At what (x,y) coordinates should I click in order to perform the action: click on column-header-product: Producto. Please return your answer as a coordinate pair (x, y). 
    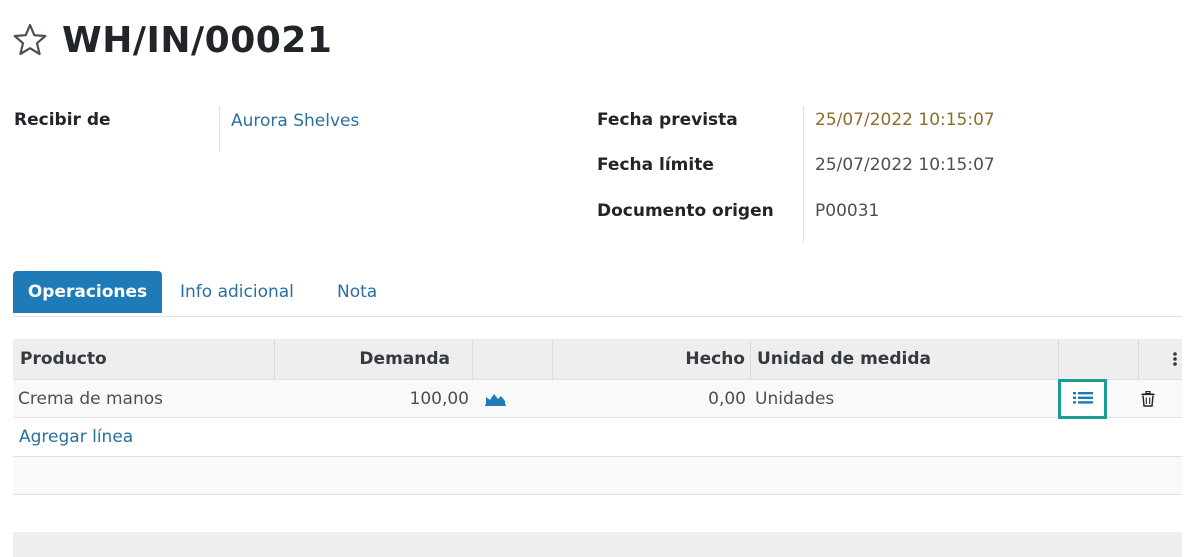
    Looking at the image, I should click on (144, 359).